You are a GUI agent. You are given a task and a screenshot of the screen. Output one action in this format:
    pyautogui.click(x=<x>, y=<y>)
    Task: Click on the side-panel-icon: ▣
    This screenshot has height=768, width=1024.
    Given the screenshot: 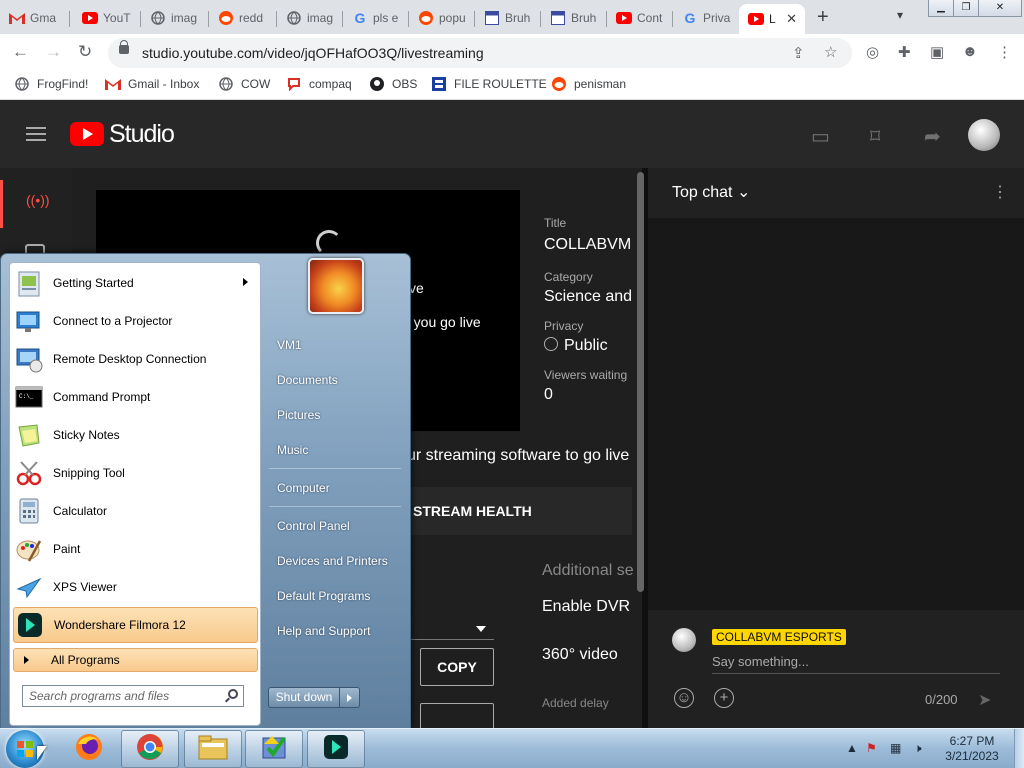 What is the action you would take?
    pyautogui.click(x=937, y=52)
    